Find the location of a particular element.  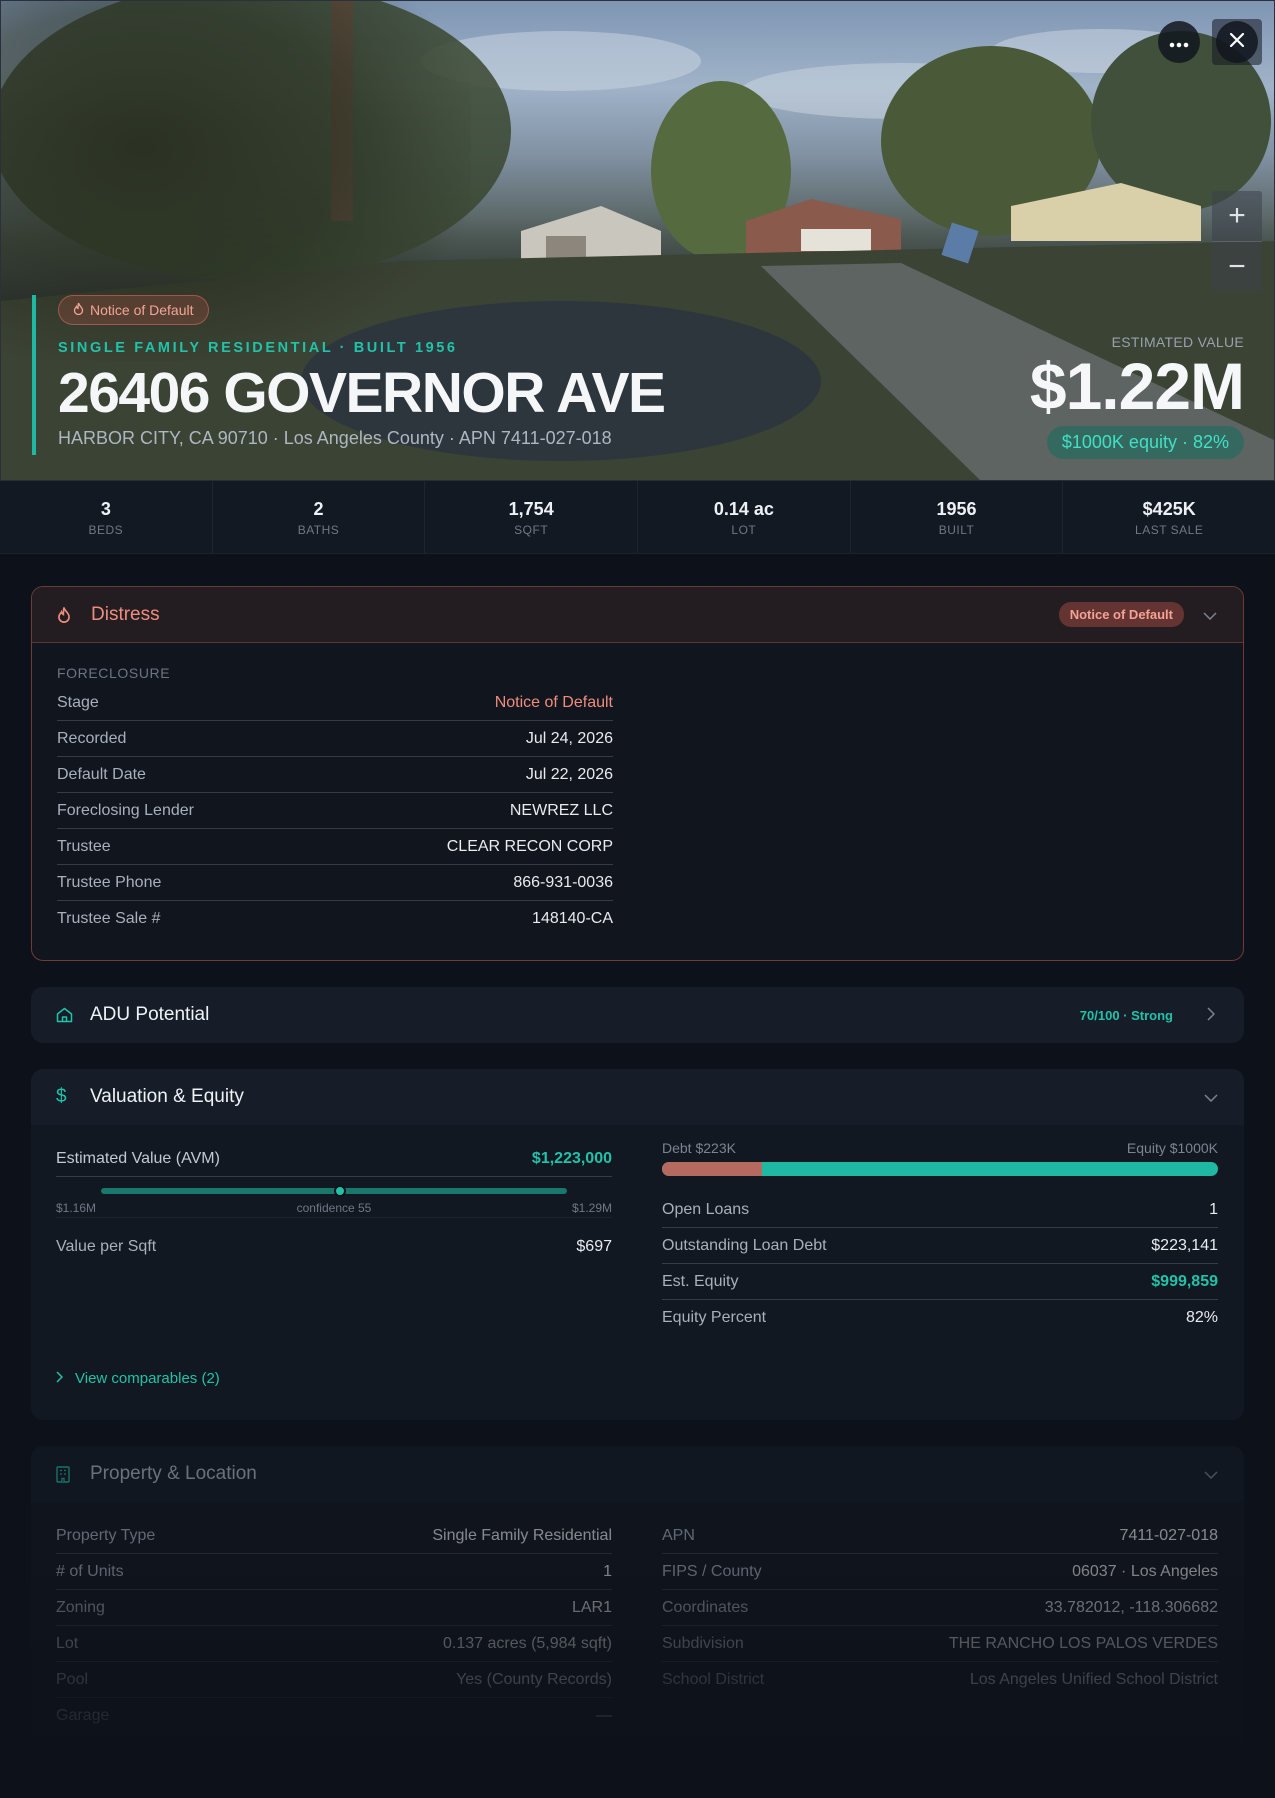

property-subtitle: SINGLE FAMILY RESIDENTIAL · BUILT 1956 is located at coordinates (258, 348).